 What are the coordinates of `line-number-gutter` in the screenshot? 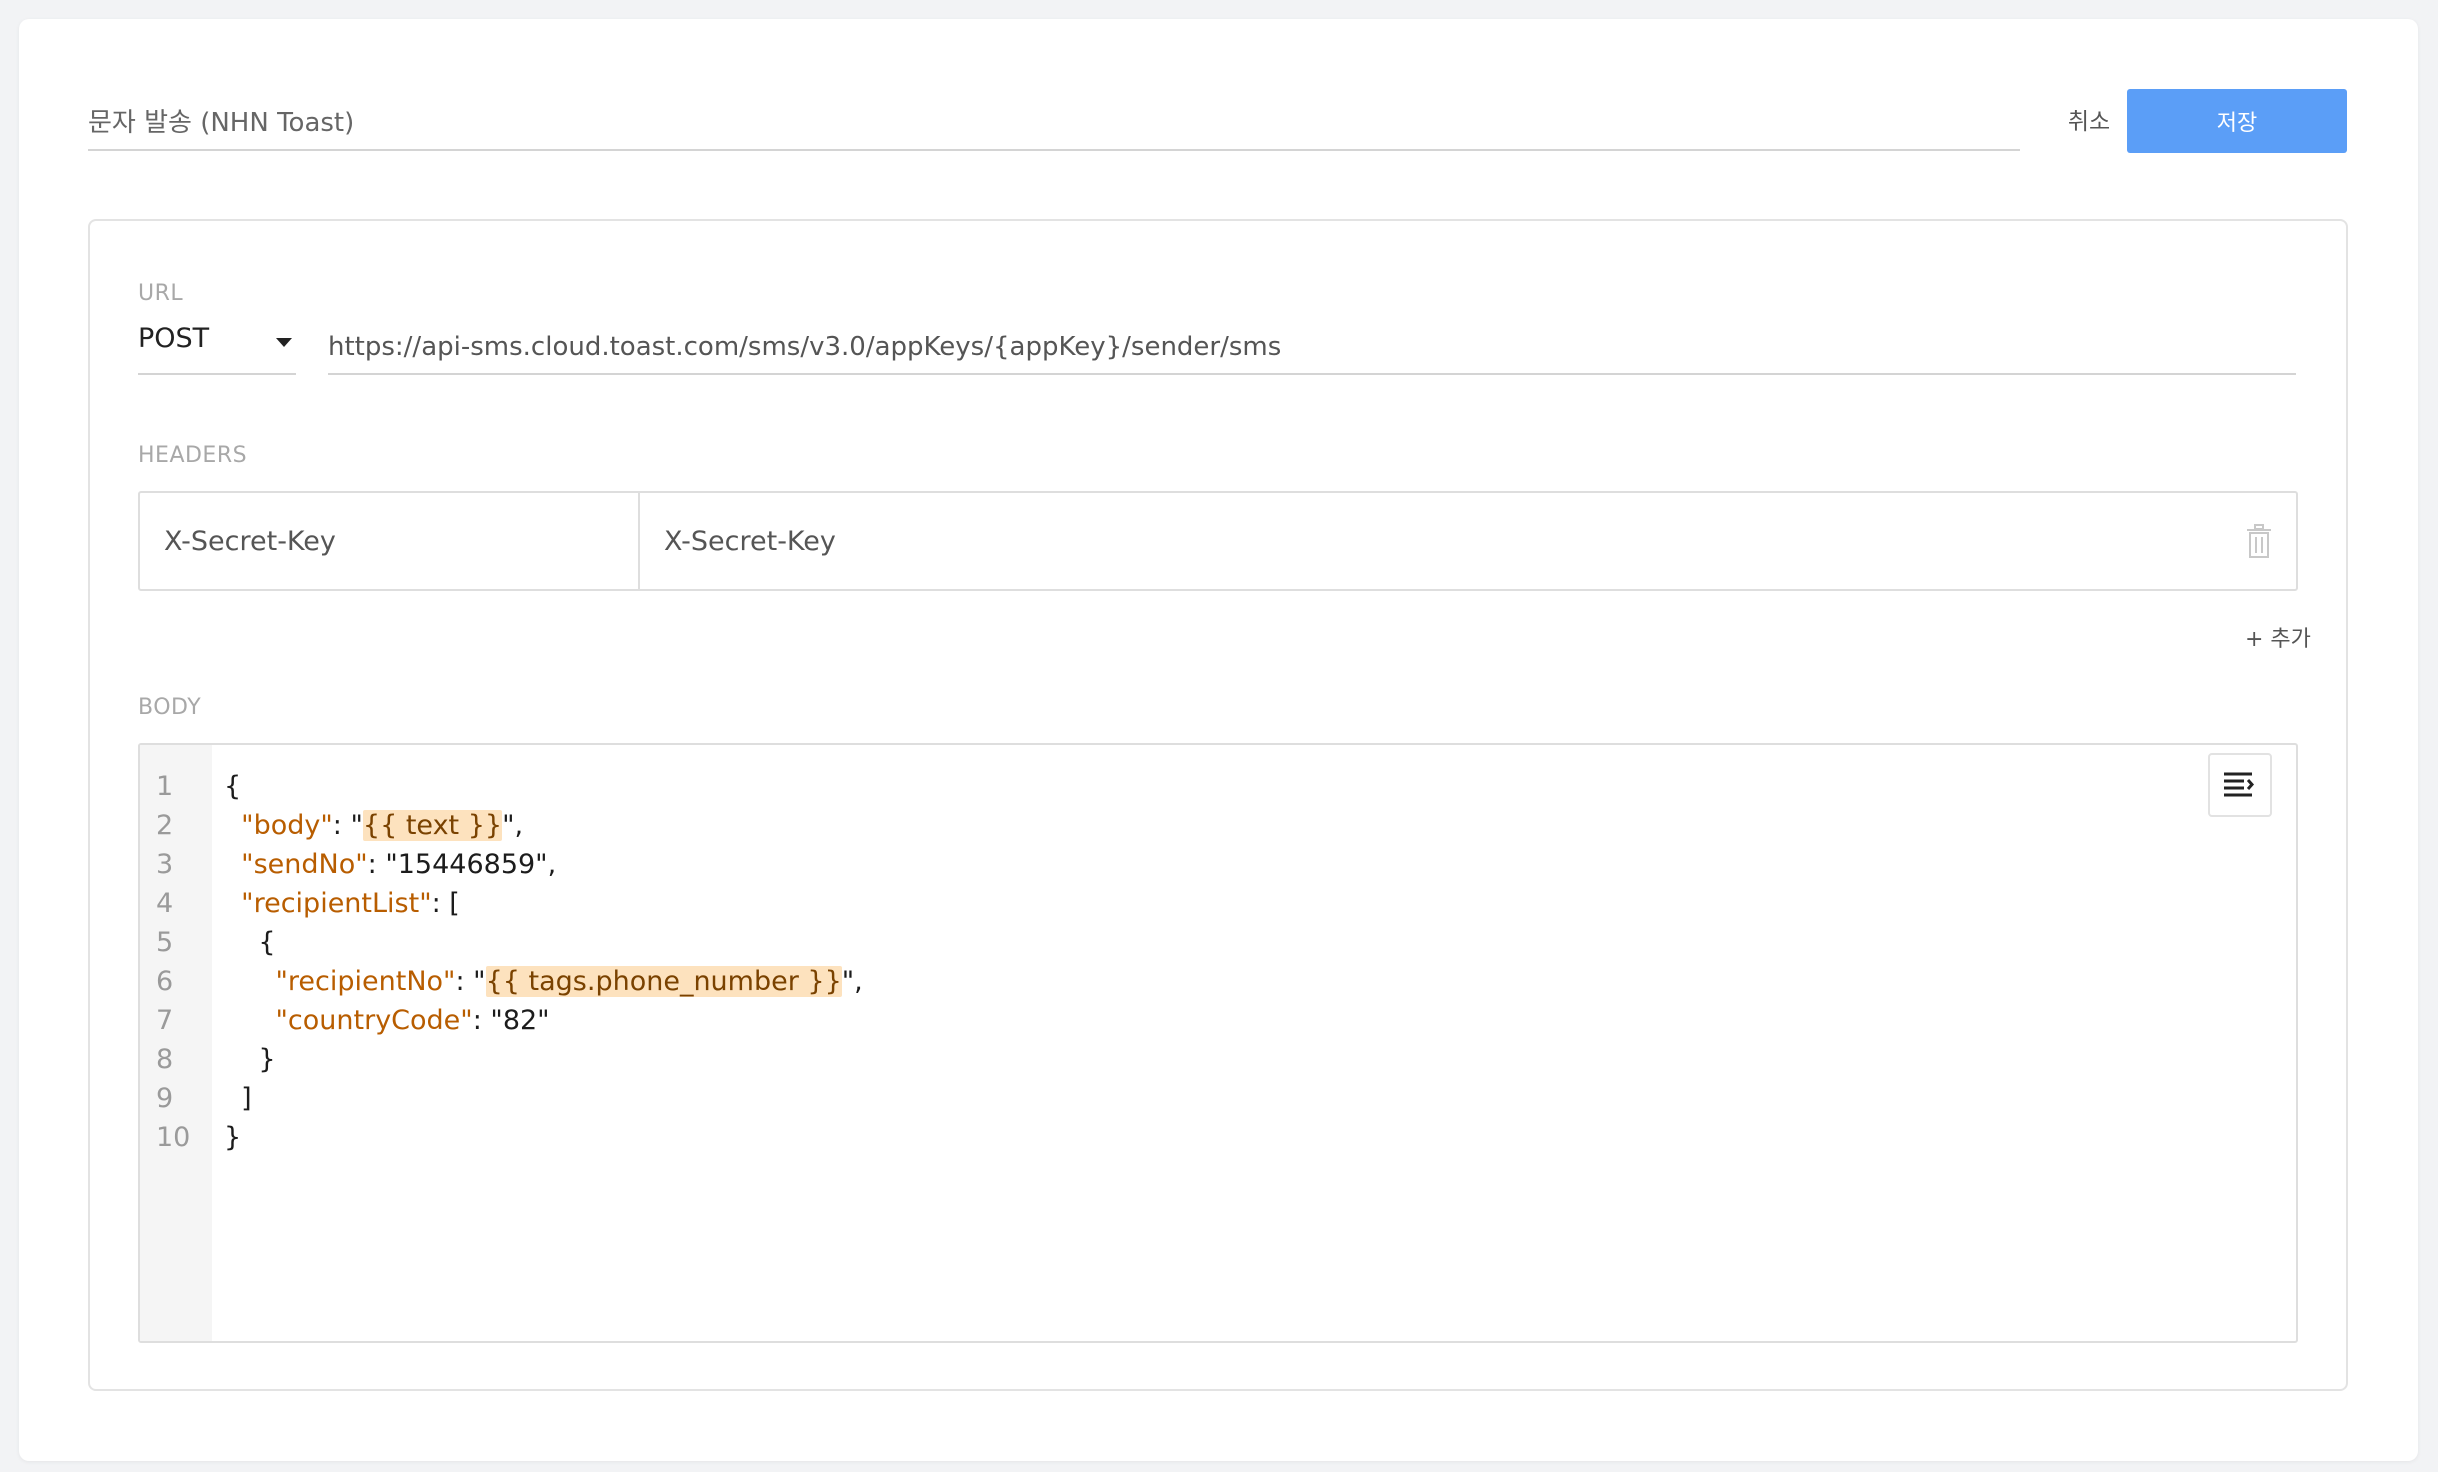 It's located at (176, 1043).